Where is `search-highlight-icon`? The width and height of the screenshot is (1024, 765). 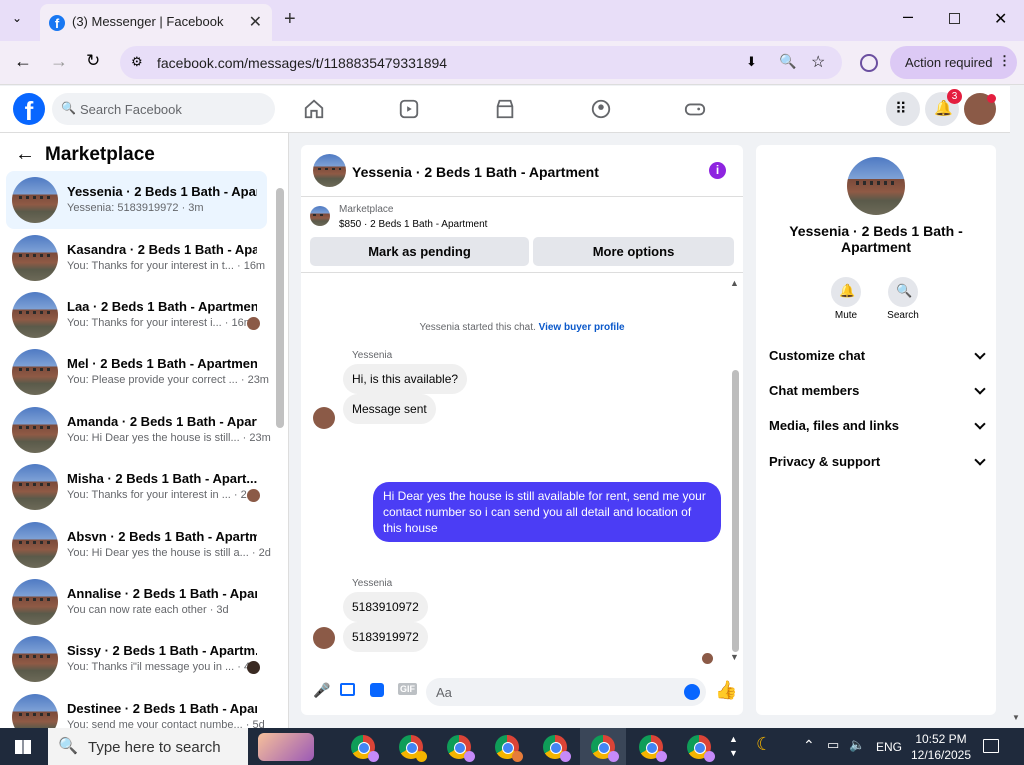 search-highlight-icon is located at coordinates (286, 747).